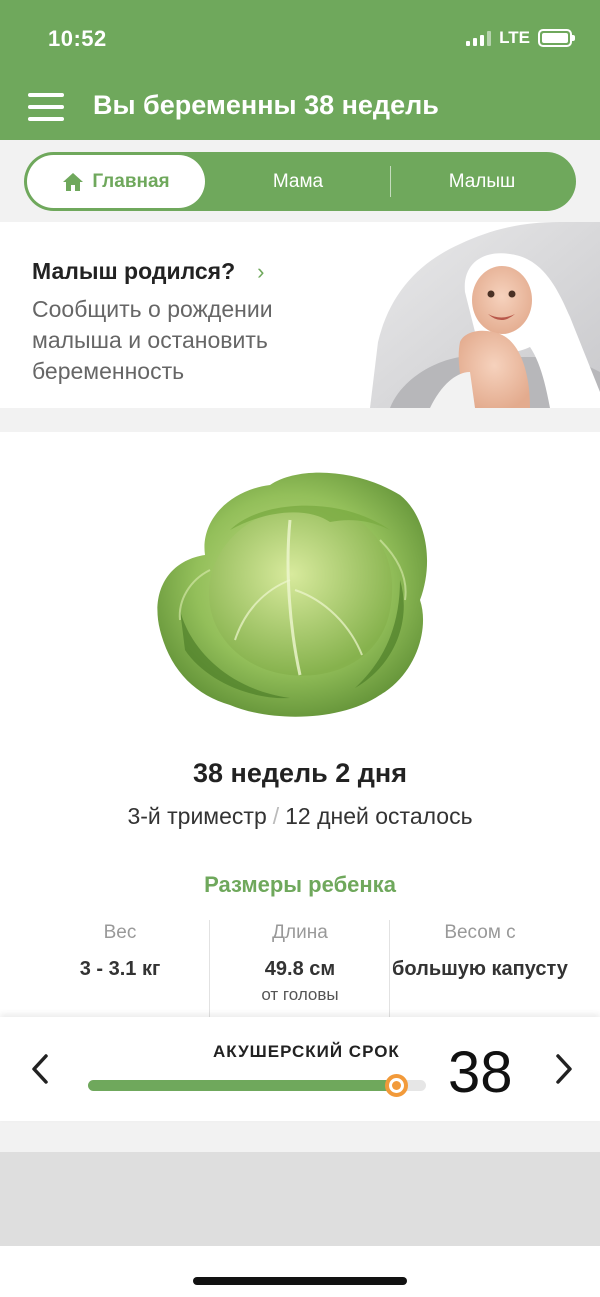 This screenshot has height=1297, width=600. Describe the element at coordinates (73, 181) in the screenshot. I see `home-icon` at that location.